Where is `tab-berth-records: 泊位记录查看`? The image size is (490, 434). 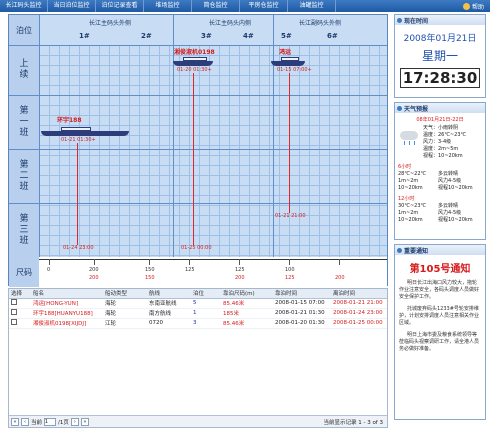 tab-berth-records: 泊位记录查看 is located at coordinates (120, 6).